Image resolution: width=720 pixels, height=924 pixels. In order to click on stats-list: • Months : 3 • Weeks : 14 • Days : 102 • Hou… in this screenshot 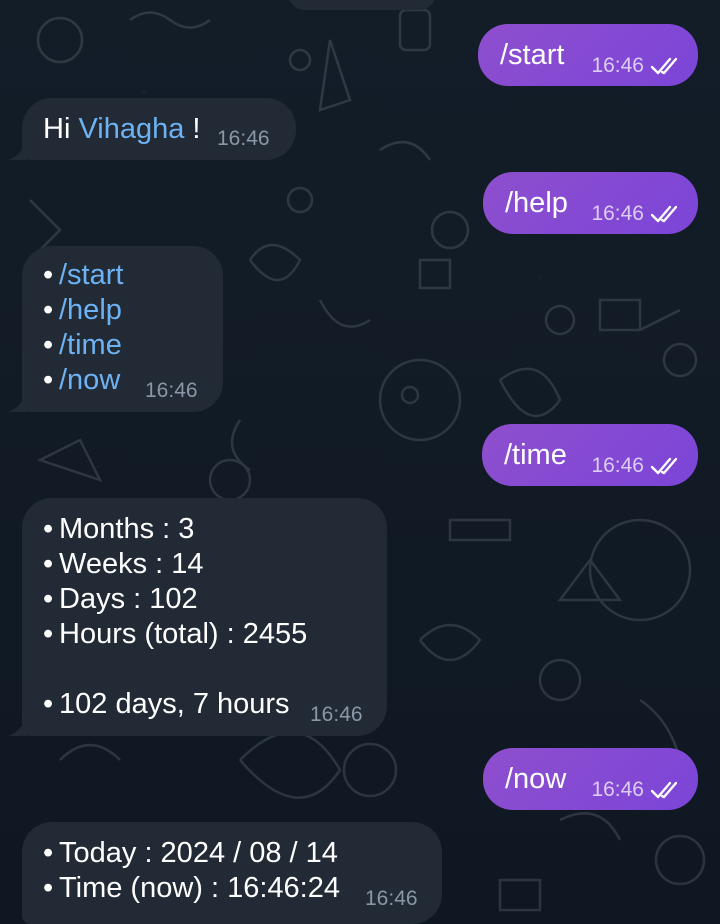, I will do `click(175, 617)`.